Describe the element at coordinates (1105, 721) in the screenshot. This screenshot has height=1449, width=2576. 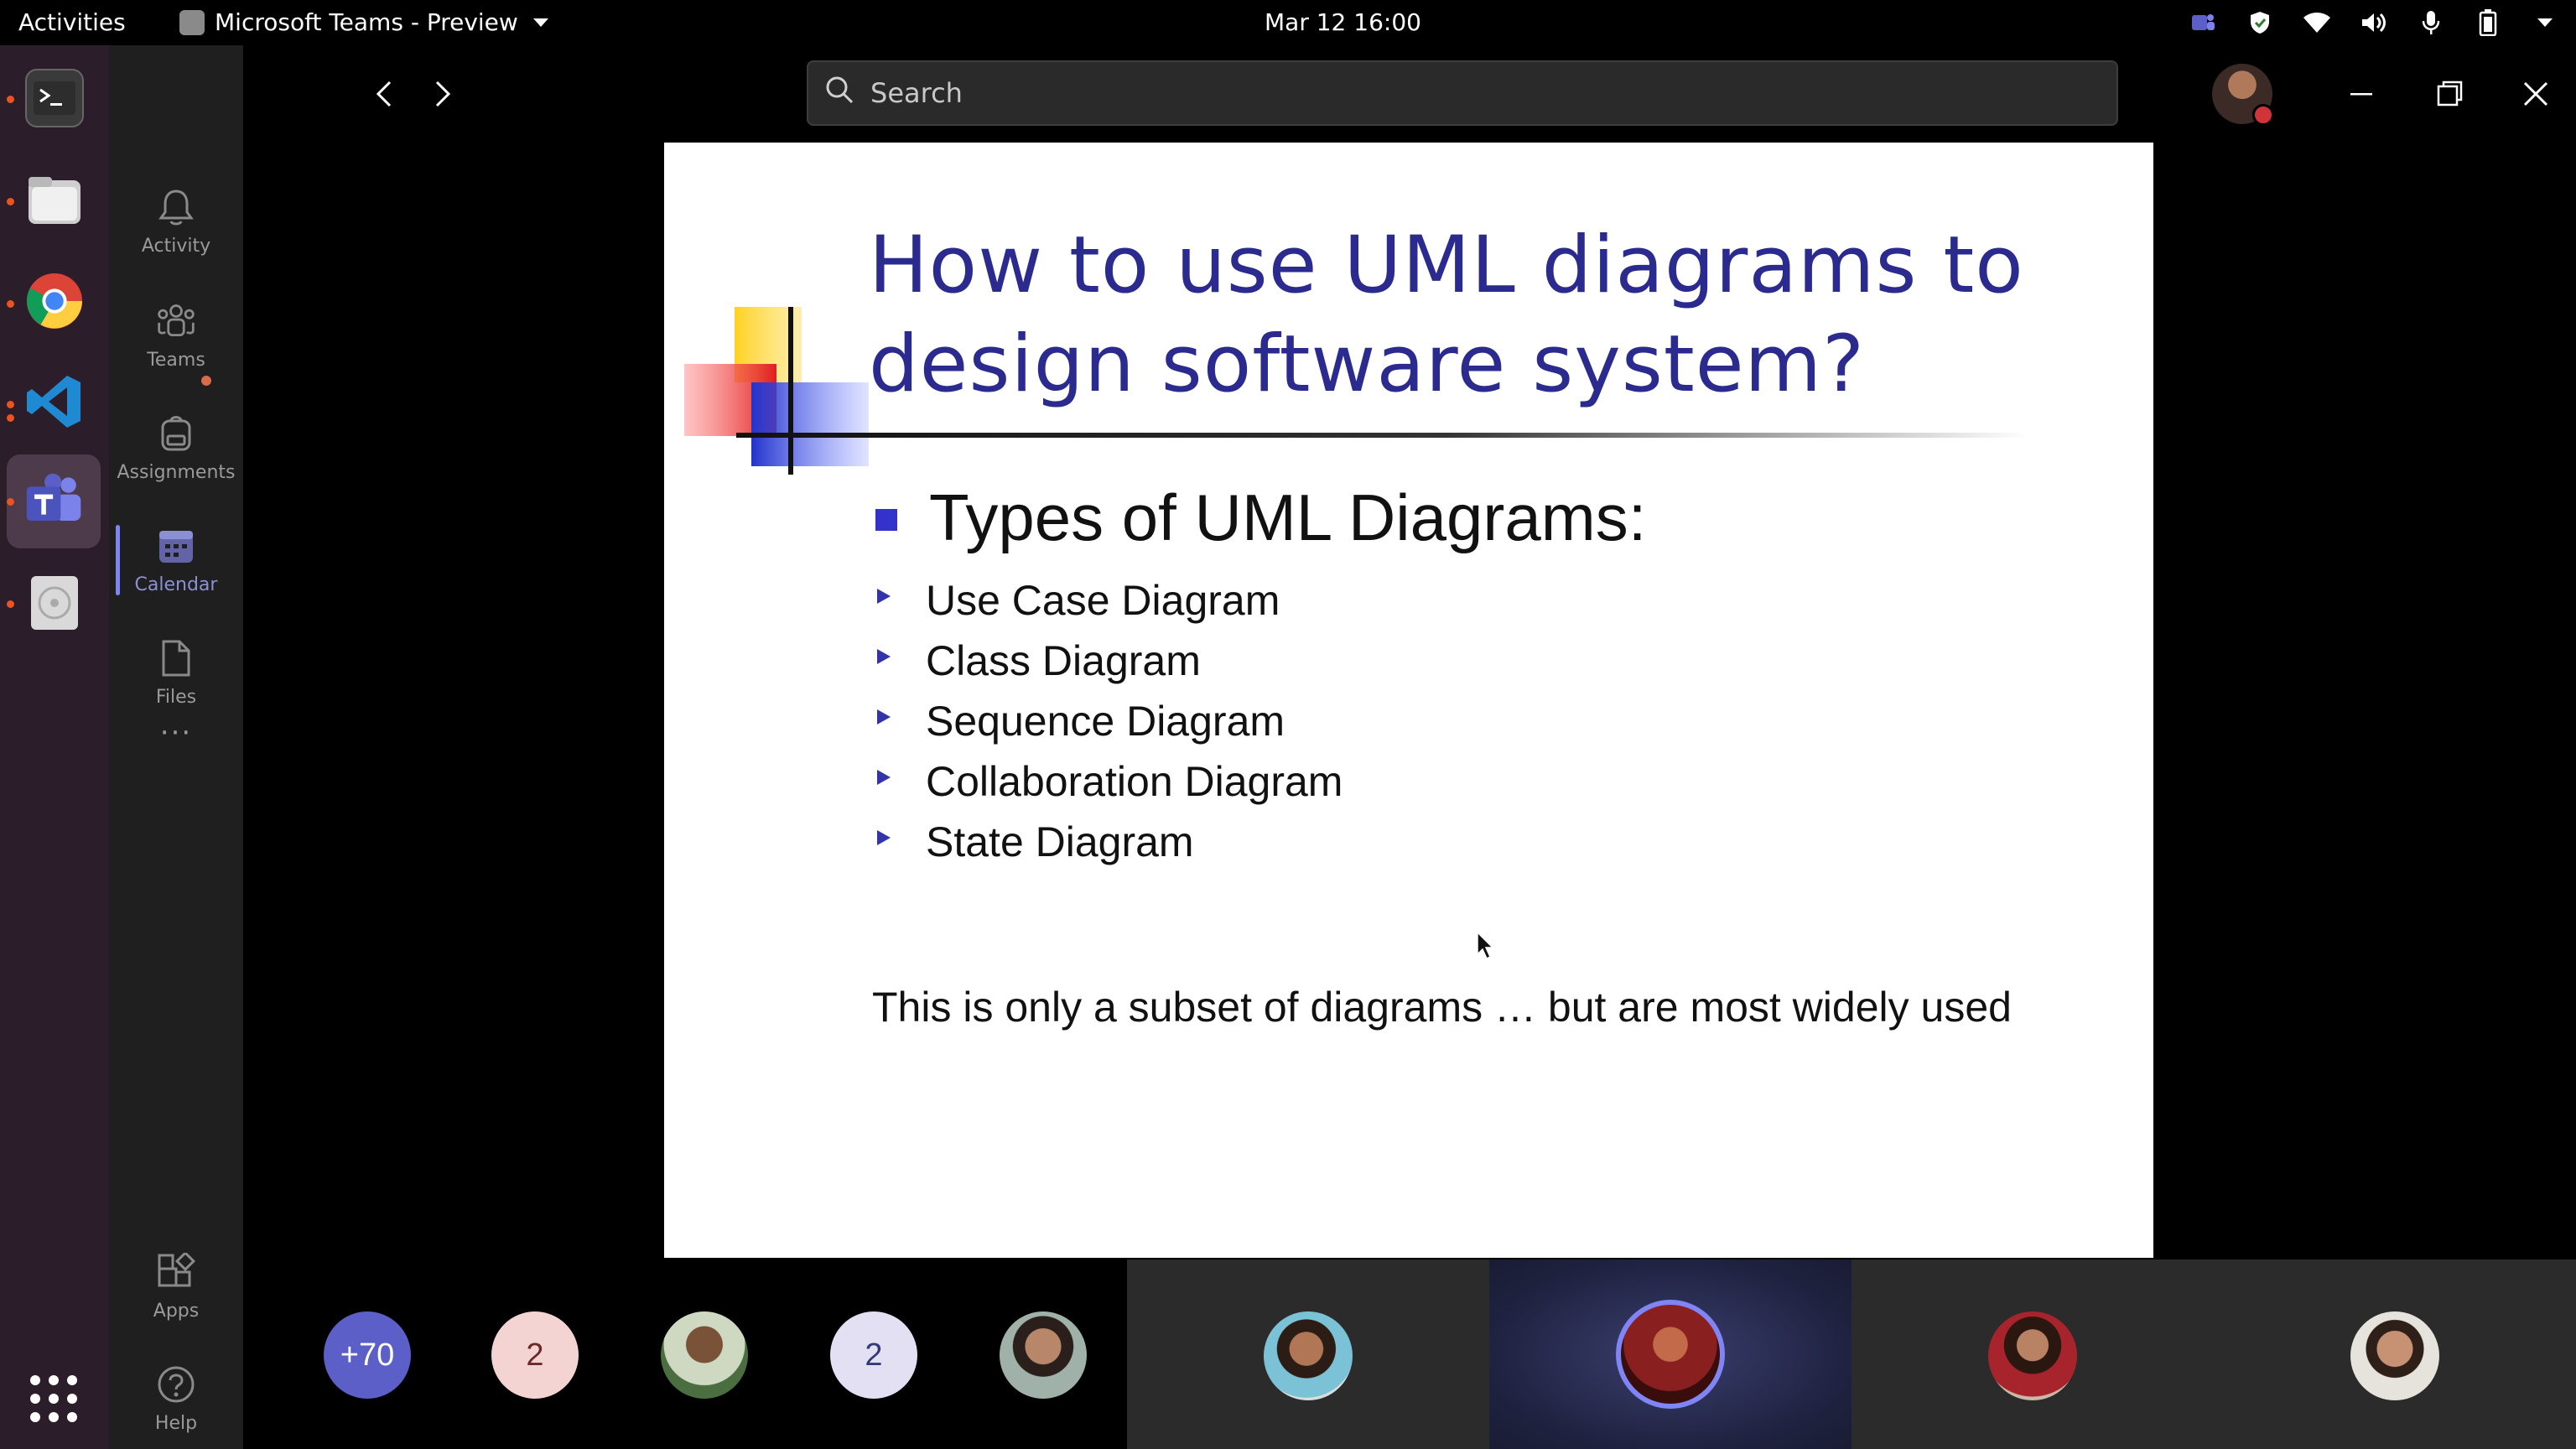
I see `list-item-text: Sequence Diagram` at that location.